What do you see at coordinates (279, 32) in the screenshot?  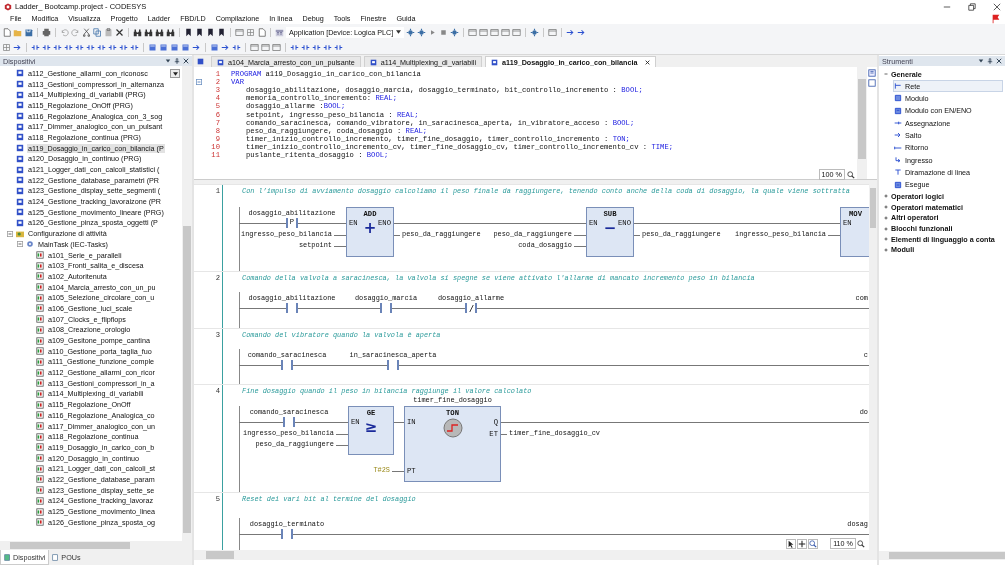 I see `calendar-icon` at bounding box center [279, 32].